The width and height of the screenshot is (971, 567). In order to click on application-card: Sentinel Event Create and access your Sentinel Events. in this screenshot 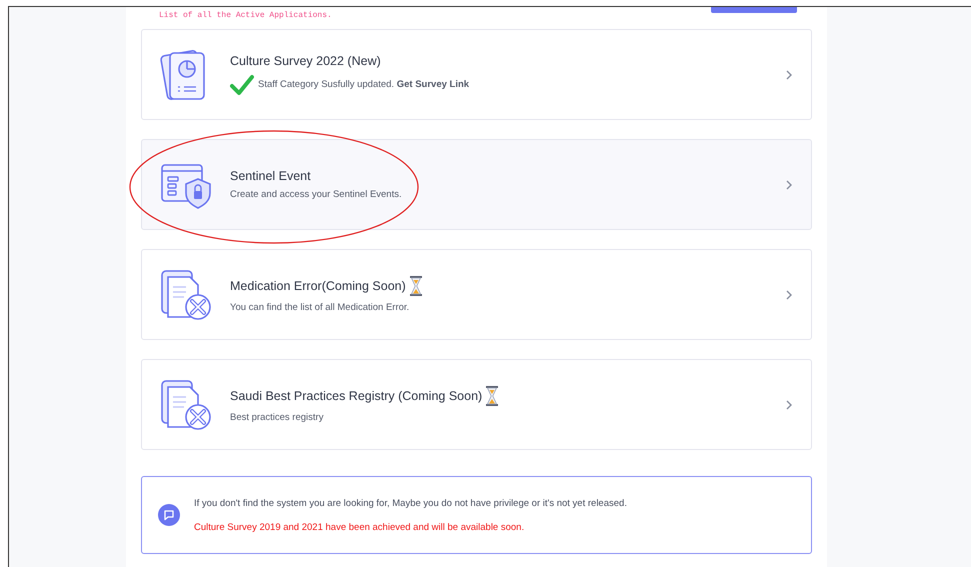, I will do `click(476, 184)`.